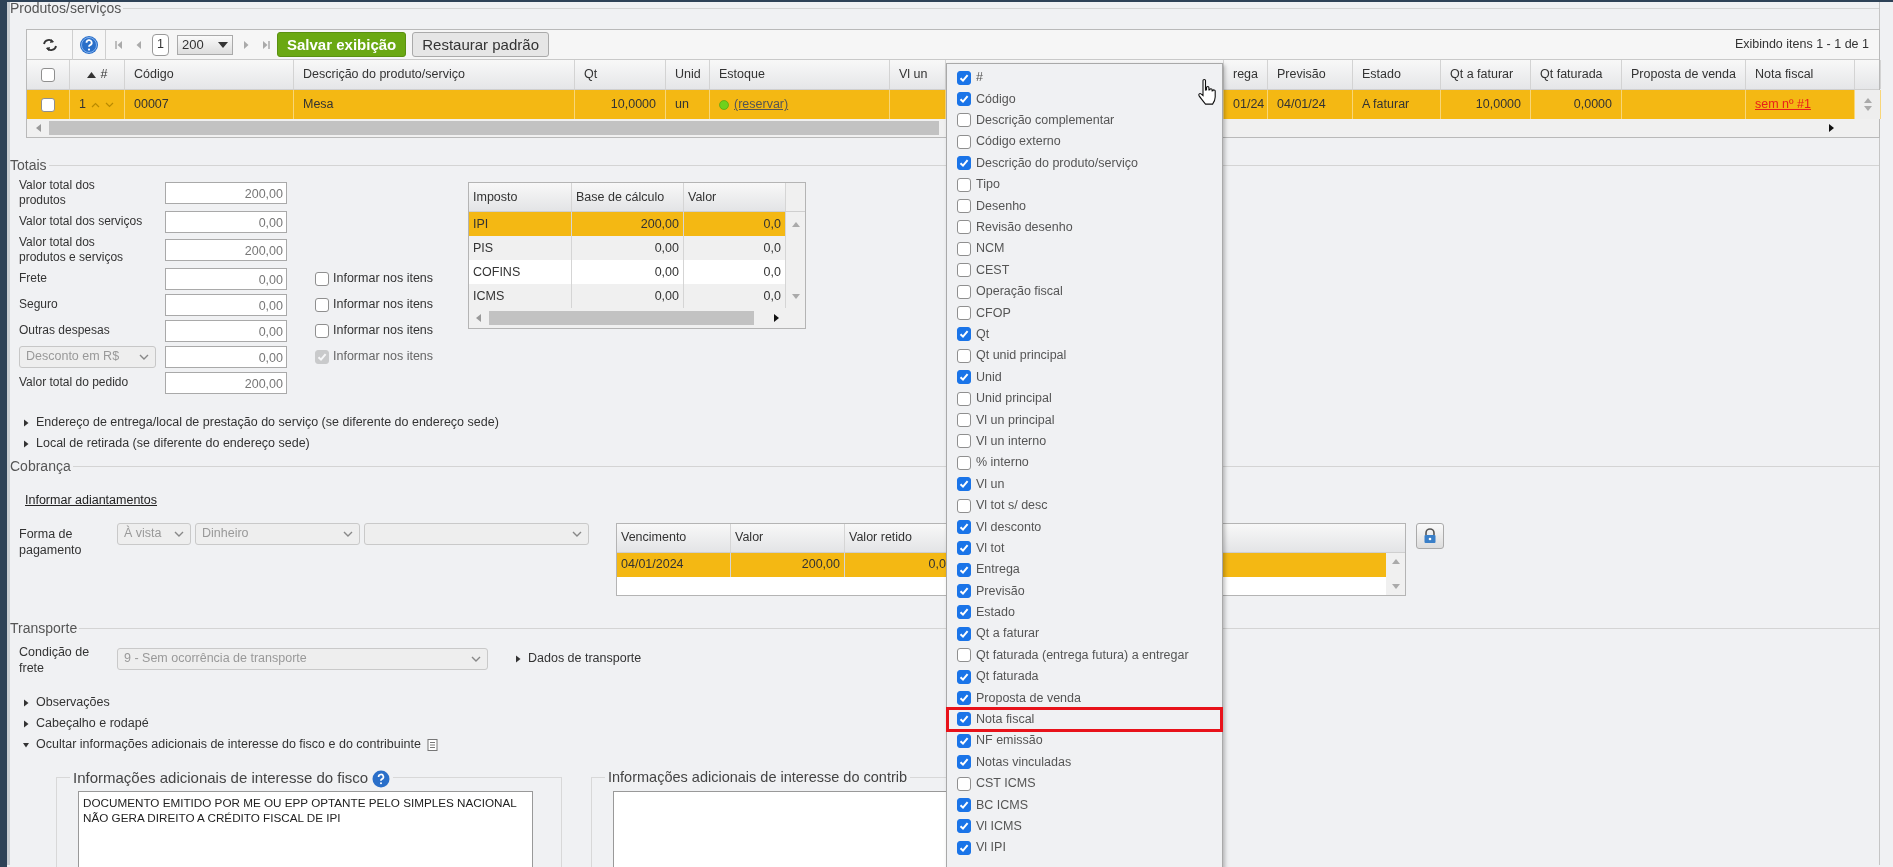 Image resolution: width=1893 pixels, height=867 pixels. What do you see at coordinates (758, 778) in the screenshot?
I see `fieldset-title: Informações adicionais de interesse do contrib` at bounding box center [758, 778].